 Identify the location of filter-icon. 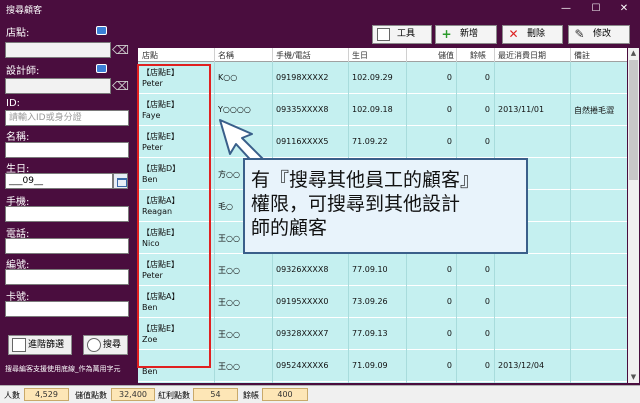
(19, 344).